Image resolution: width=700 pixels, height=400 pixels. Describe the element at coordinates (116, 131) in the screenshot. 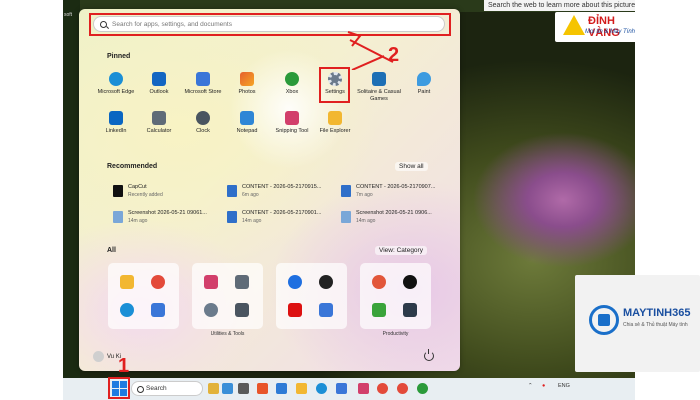

I see `app-label: LinkedIn` at that location.